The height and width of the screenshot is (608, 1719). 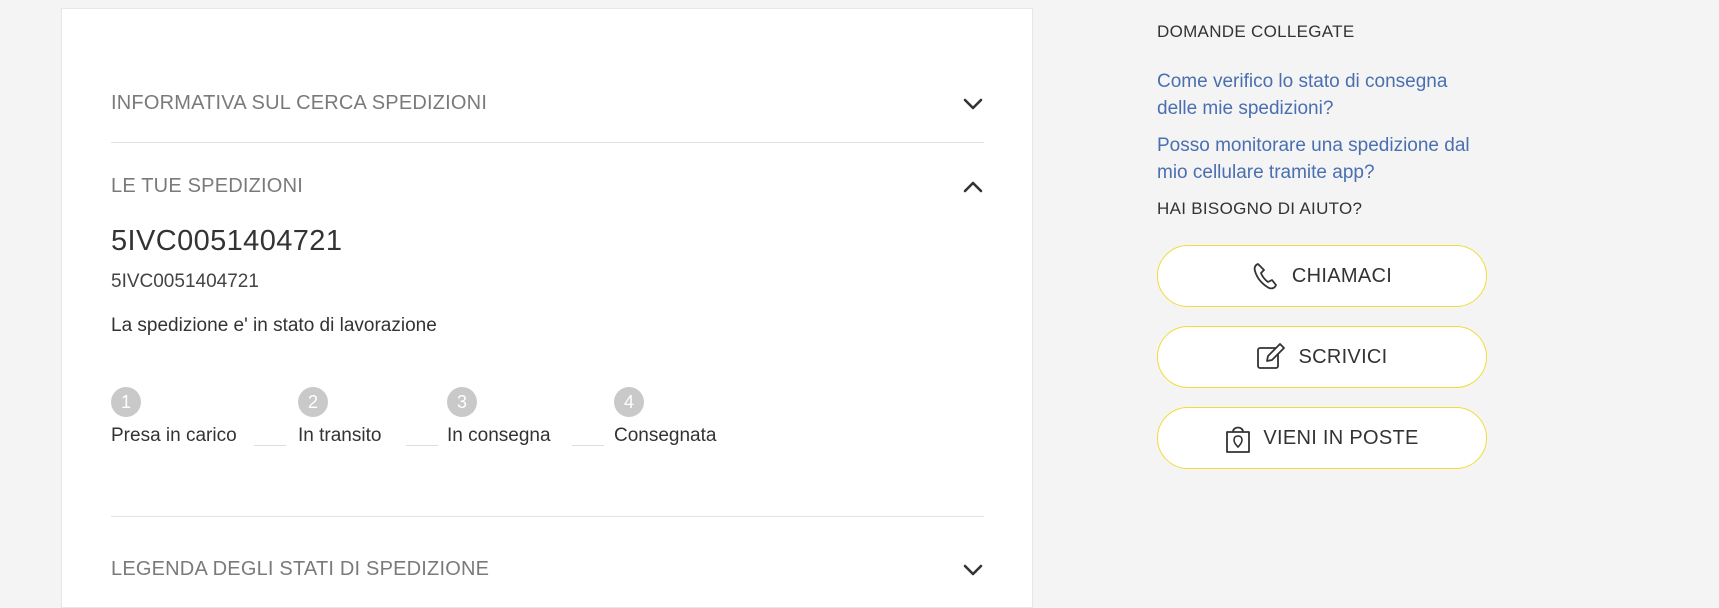 I want to click on step-taken-in-charge: 1 Presa in carico, so click(x=174, y=417).